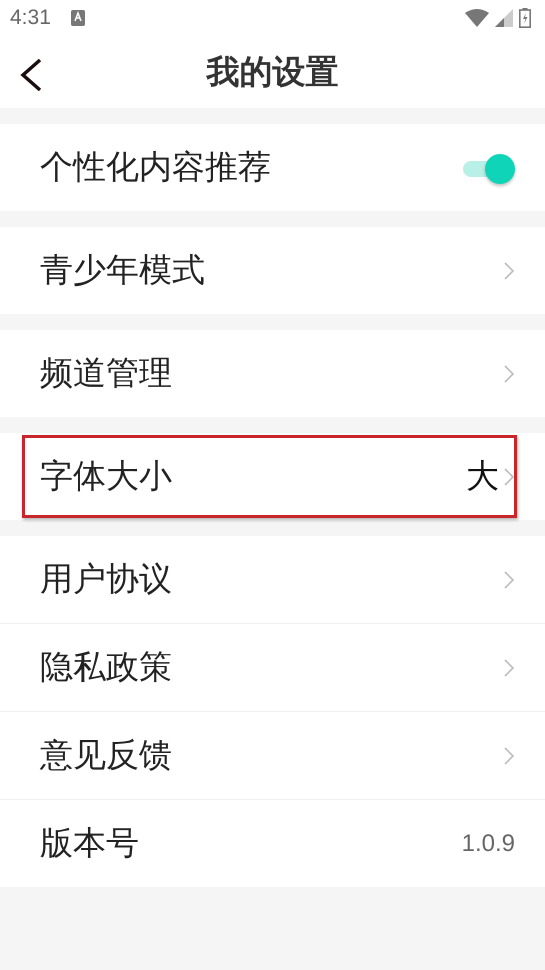  What do you see at coordinates (106, 373) in the screenshot?
I see `setting-label: 频道管理` at bounding box center [106, 373].